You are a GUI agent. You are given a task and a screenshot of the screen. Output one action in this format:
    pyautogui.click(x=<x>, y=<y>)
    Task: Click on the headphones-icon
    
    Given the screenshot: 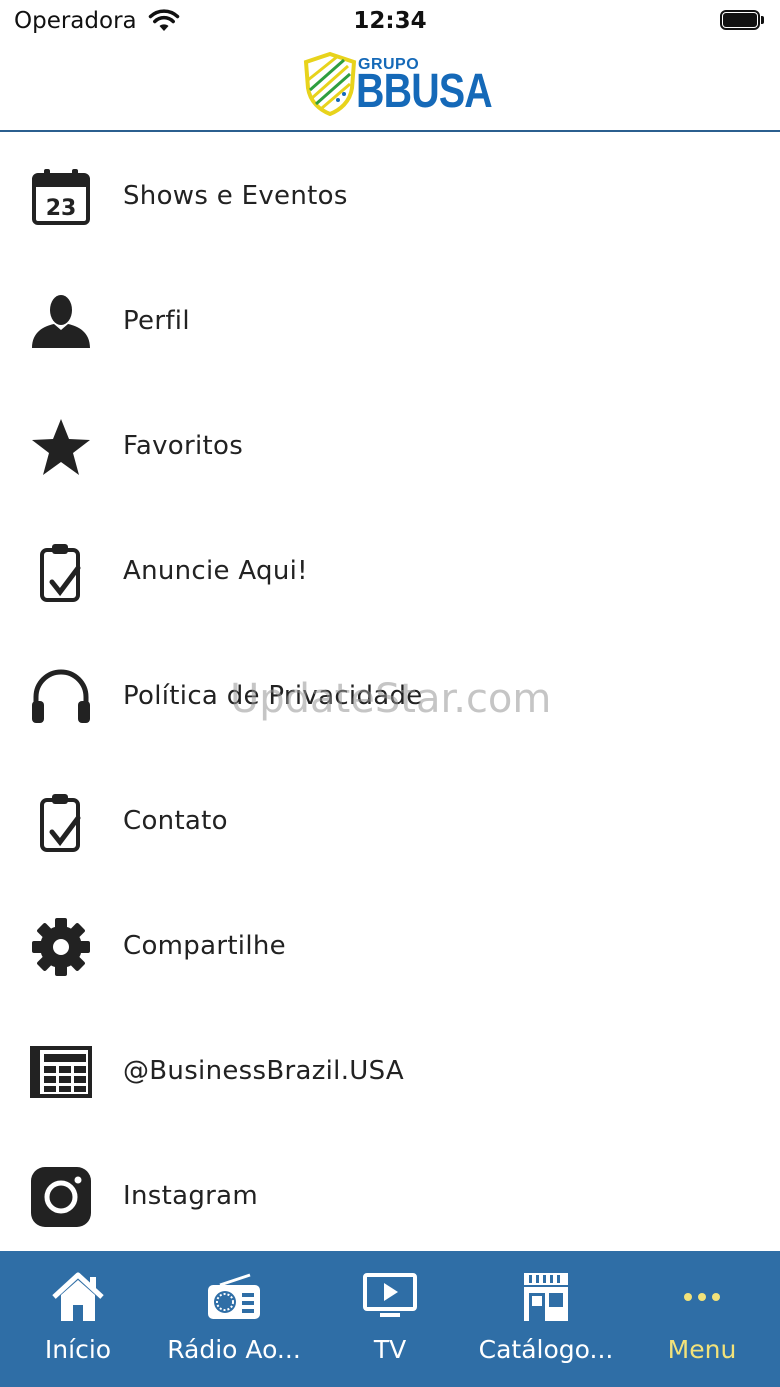 What is the action you would take?
    pyautogui.click(x=61, y=696)
    